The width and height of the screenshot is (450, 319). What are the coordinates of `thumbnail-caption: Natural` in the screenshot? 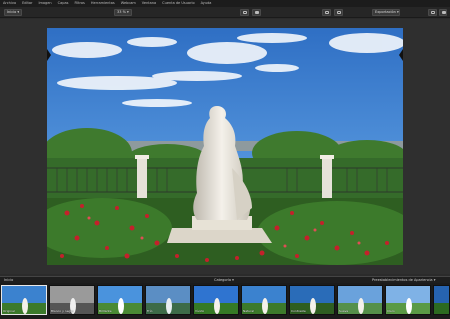 It's located at (249, 311).